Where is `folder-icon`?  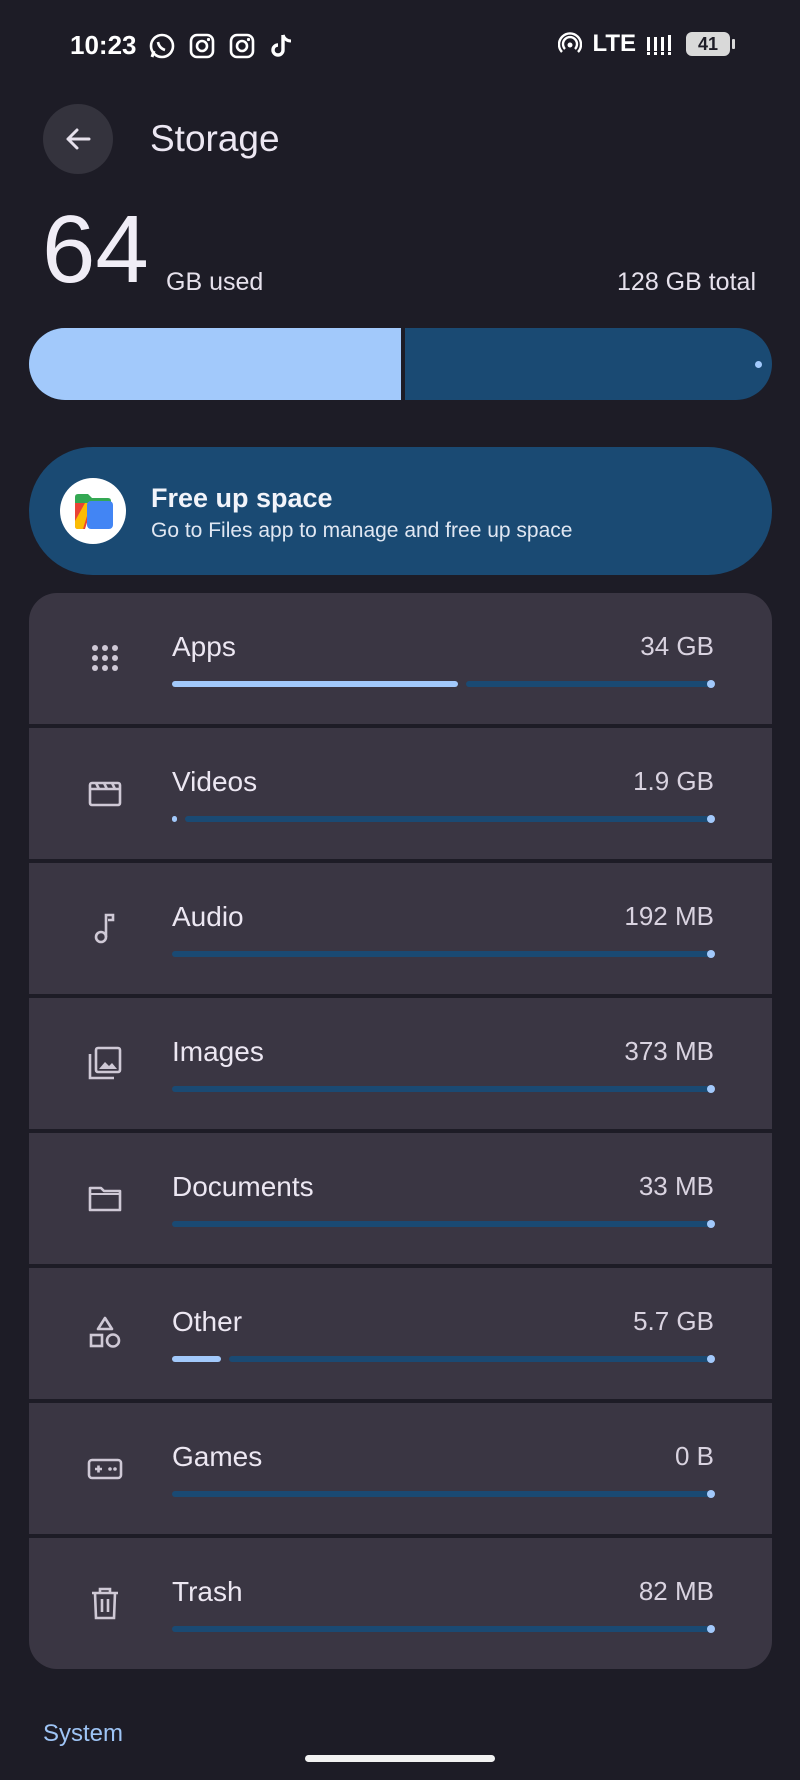 folder-icon is located at coordinates (105, 1198).